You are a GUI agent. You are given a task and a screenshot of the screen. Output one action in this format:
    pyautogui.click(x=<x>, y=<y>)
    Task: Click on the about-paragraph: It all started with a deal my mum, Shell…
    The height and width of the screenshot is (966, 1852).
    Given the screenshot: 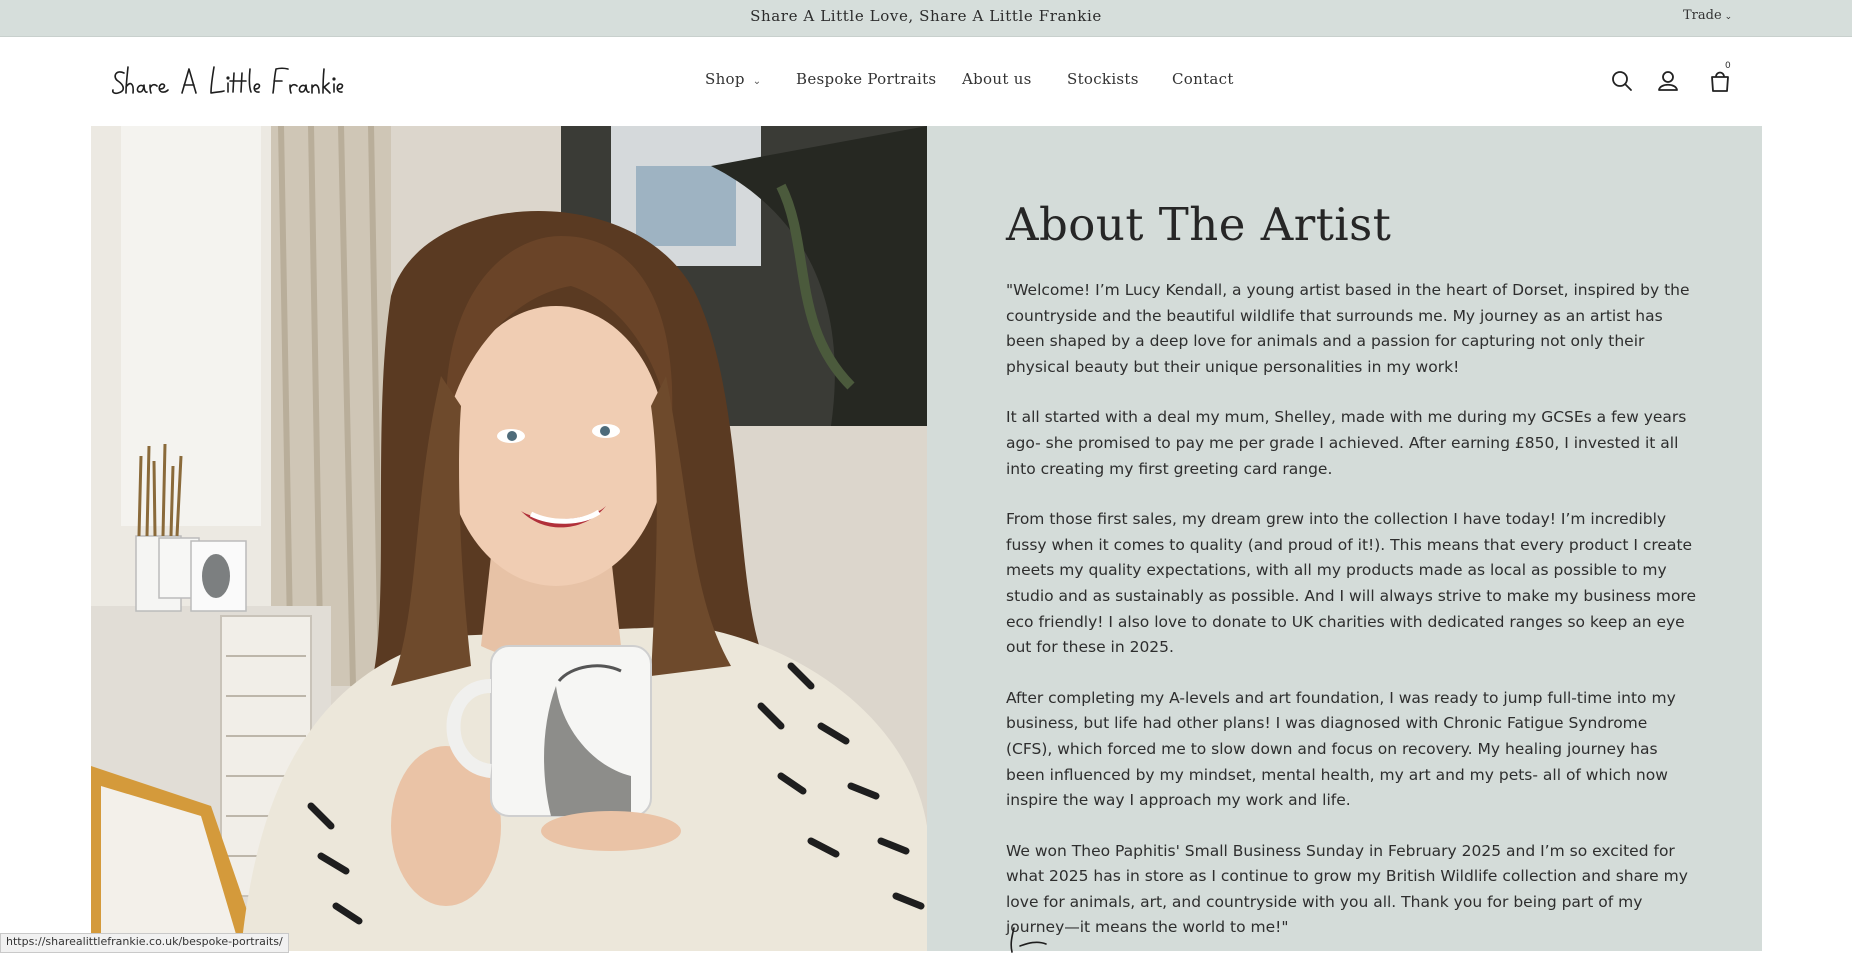 What is the action you would take?
    pyautogui.click(x=1346, y=443)
    